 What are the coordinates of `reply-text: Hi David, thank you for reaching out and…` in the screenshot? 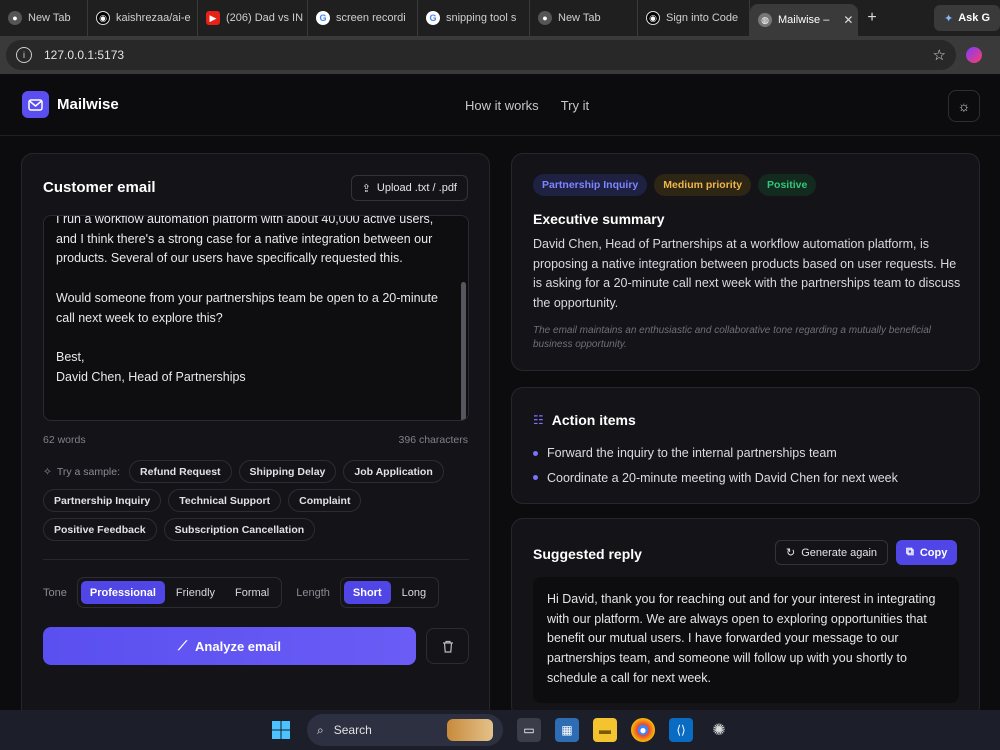 It's located at (746, 640).